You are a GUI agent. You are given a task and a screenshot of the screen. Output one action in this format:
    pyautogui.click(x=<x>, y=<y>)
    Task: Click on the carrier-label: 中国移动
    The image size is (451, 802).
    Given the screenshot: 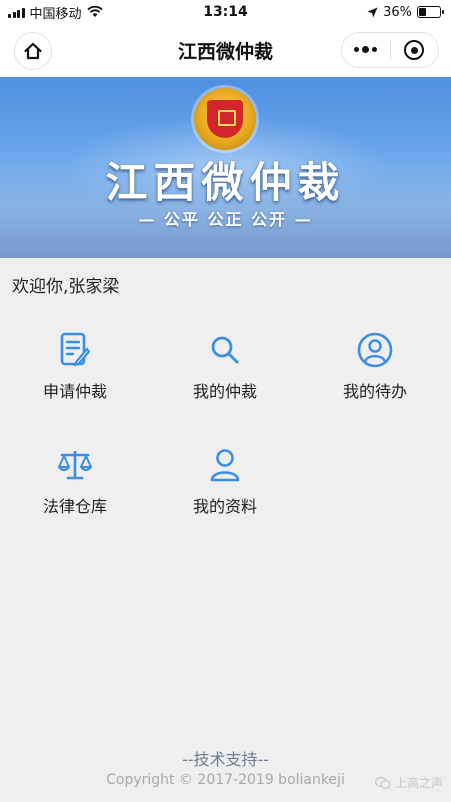 What is the action you would take?
    pyautogui.click(x=55, y=14)
    